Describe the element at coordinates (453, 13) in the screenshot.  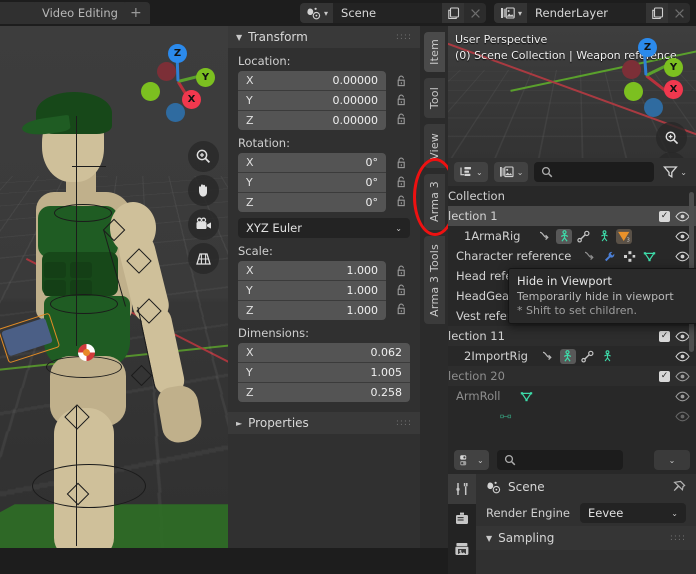
I see `new-scene-button` at that location.